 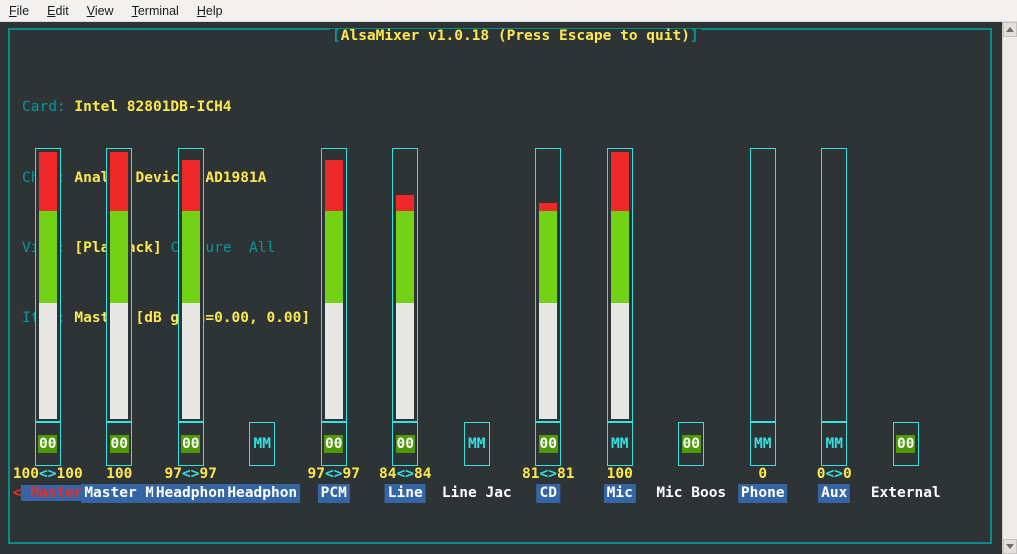 I want to click on channel-label: Mic, so click(x=619, y=493).